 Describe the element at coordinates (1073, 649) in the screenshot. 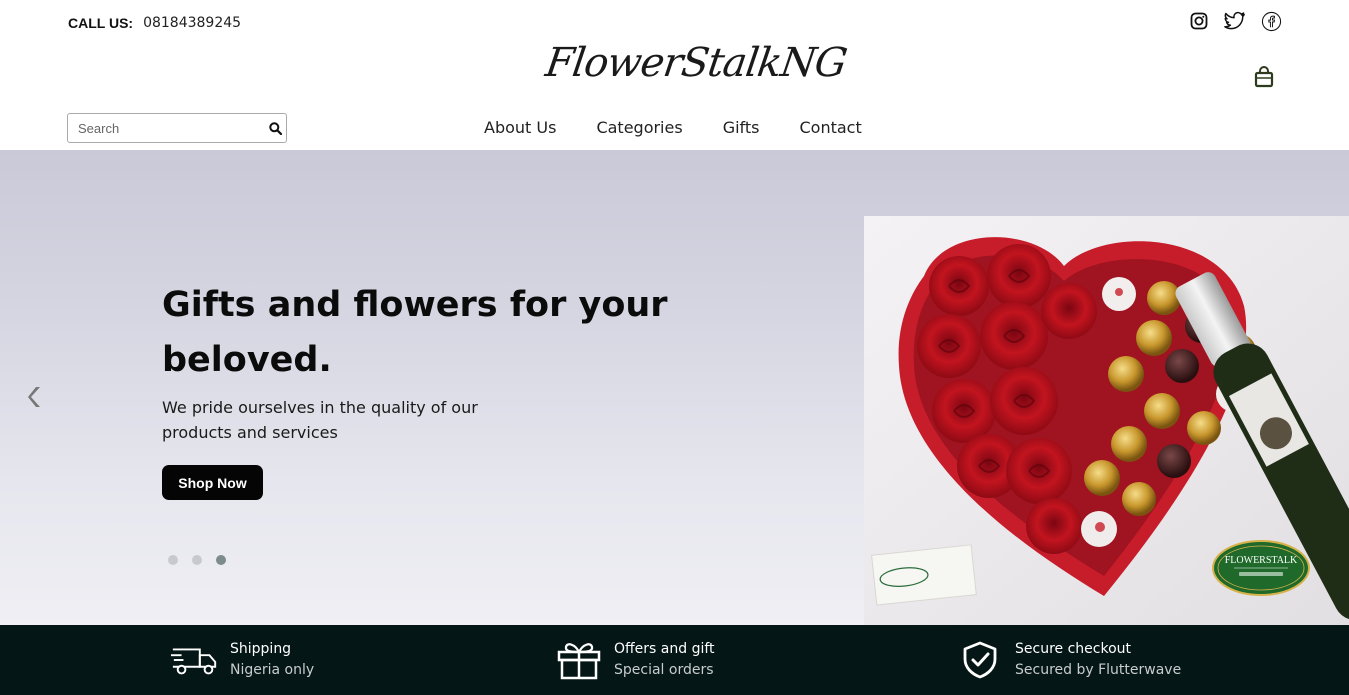

I see `feature-title: Secure checkout` at that location.